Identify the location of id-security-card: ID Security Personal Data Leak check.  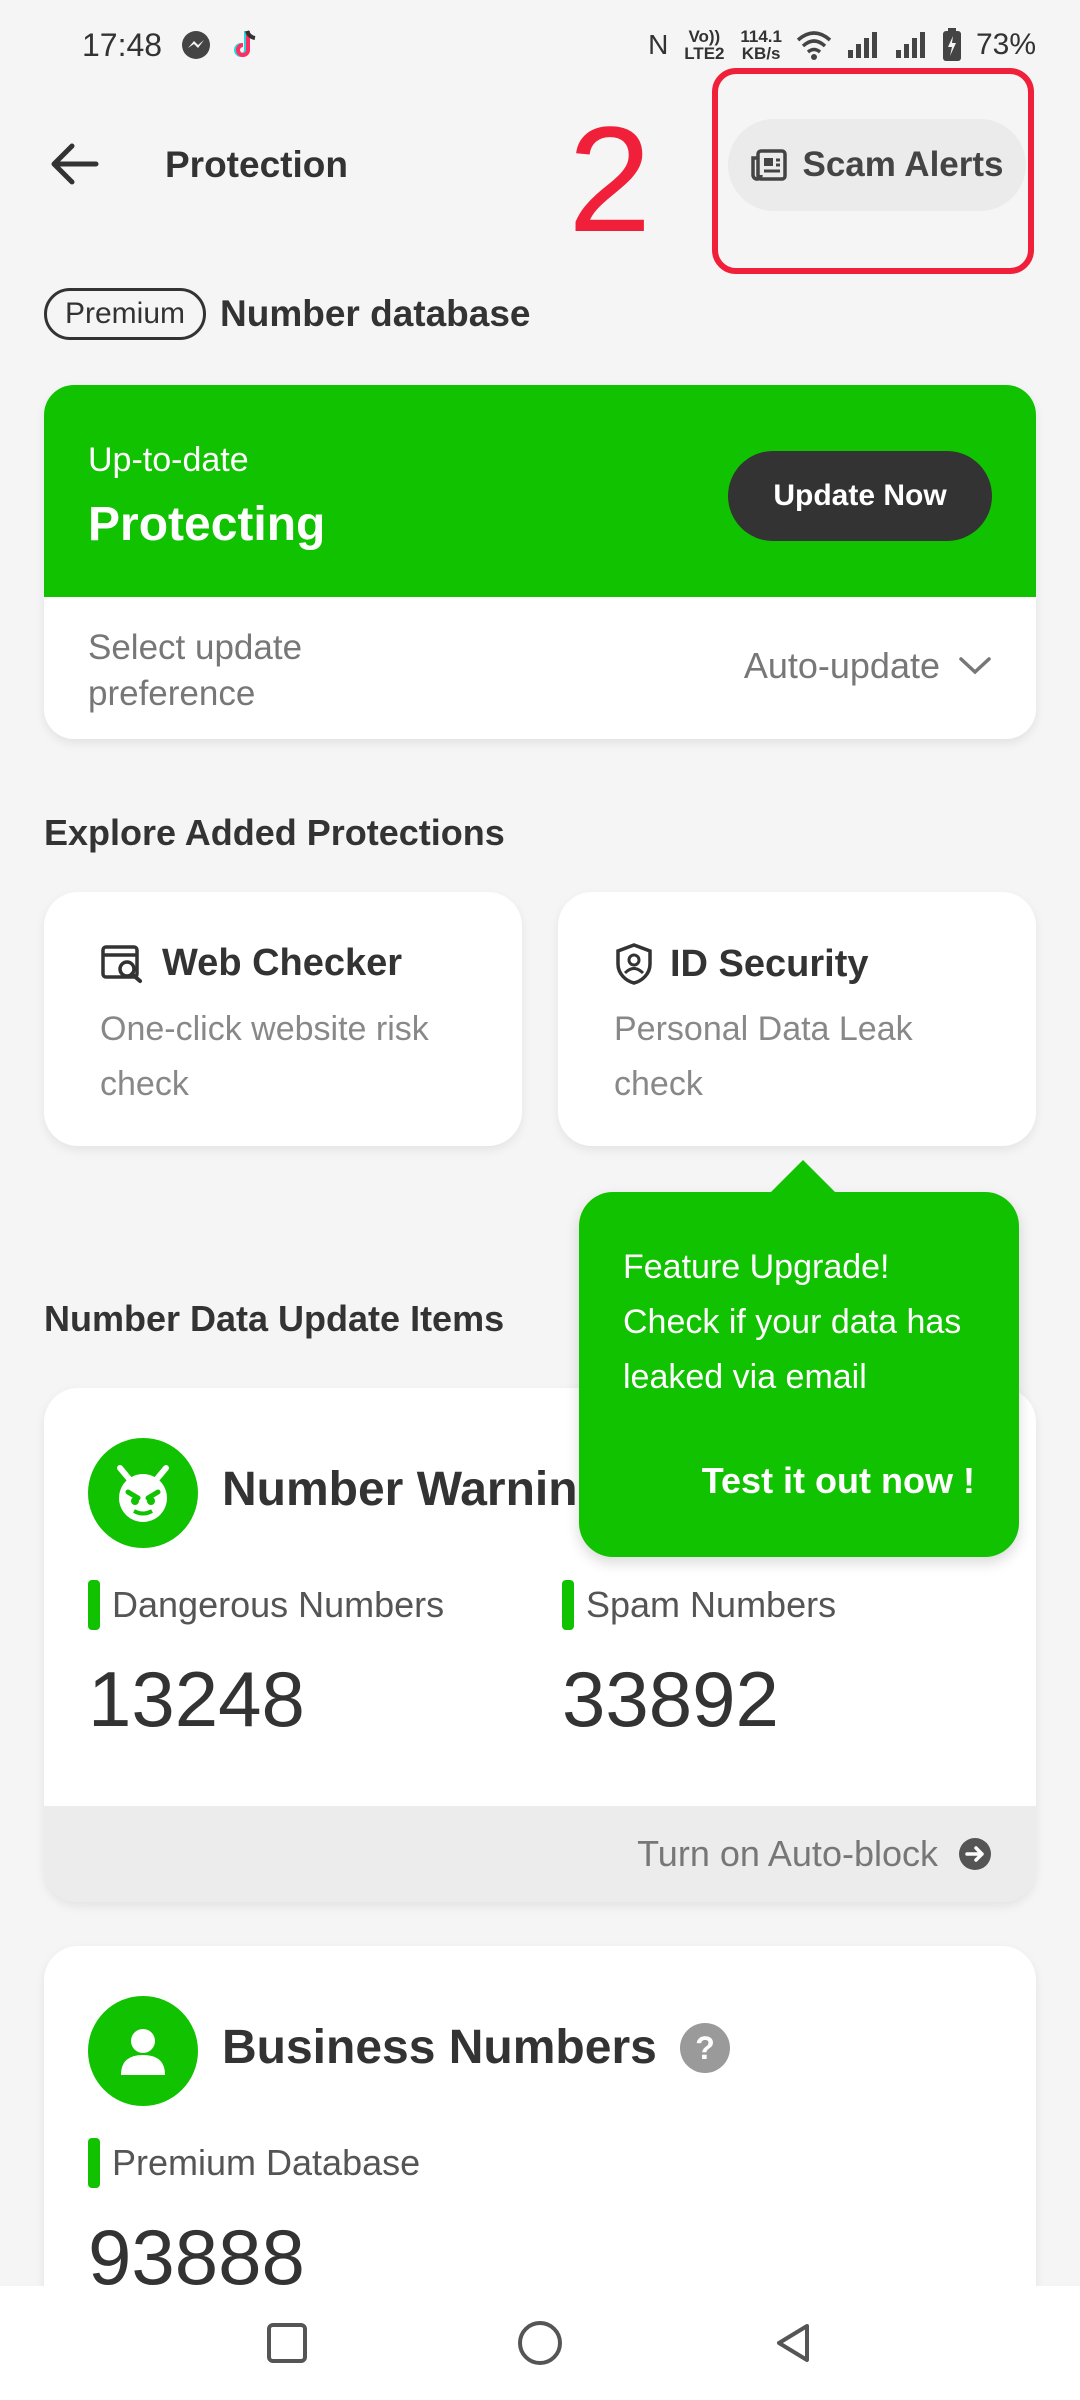
(797, 1019).